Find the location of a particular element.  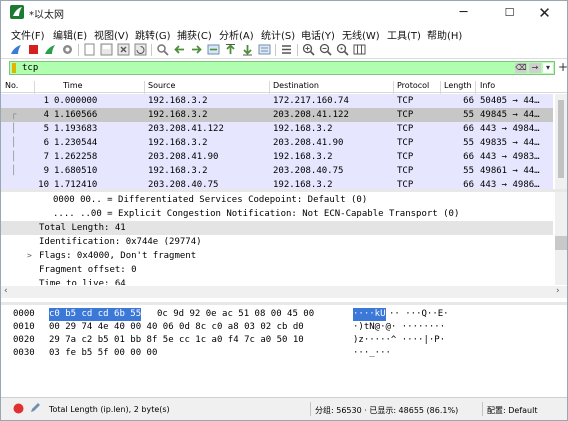

stop-square-icon is located at coordinates (33, 49).